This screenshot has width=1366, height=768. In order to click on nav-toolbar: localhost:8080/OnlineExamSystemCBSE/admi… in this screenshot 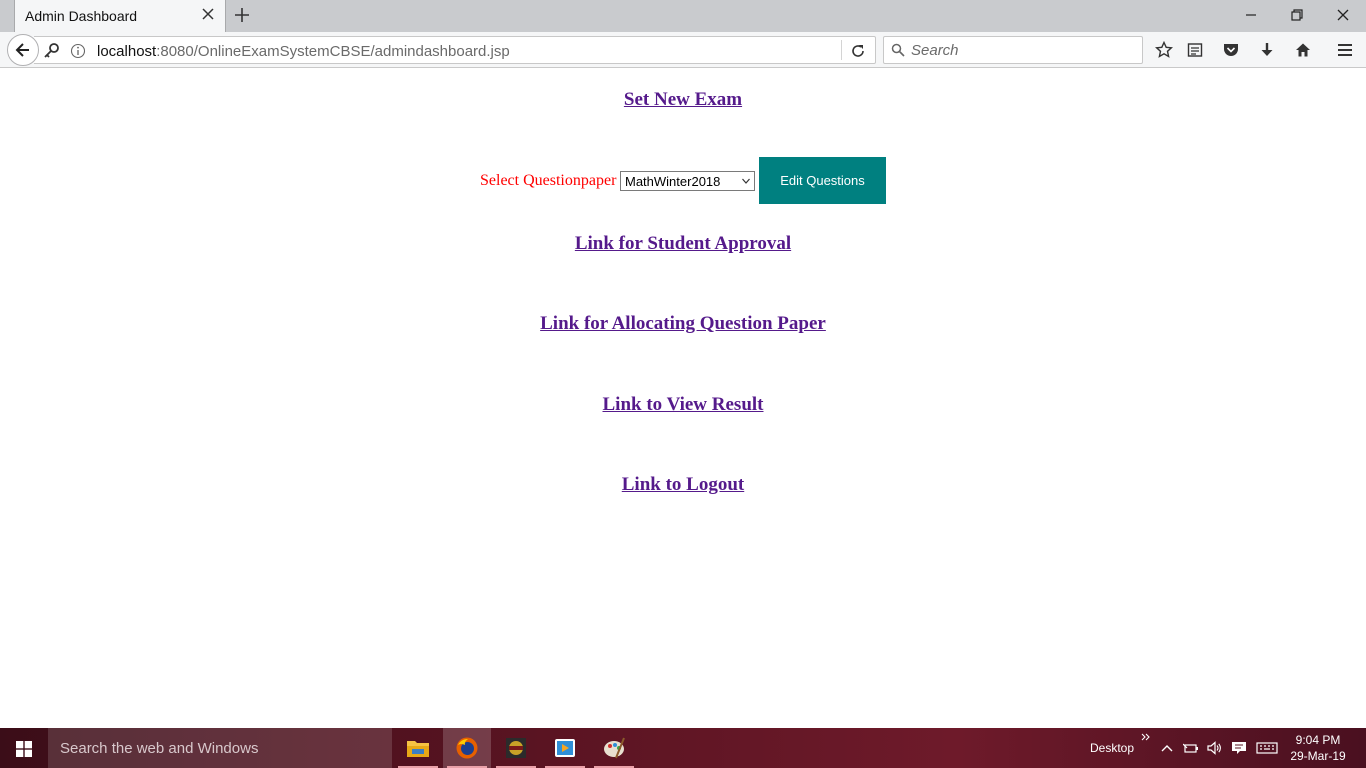, I will do `click(683, 50)`.